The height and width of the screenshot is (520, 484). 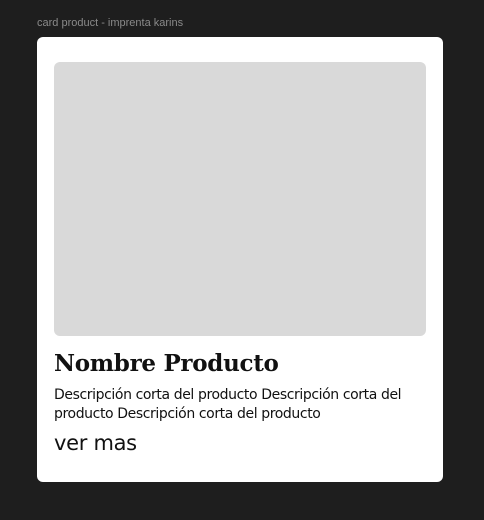 I want to click on see-more-link: ver mas, so click(x=95, y=443).